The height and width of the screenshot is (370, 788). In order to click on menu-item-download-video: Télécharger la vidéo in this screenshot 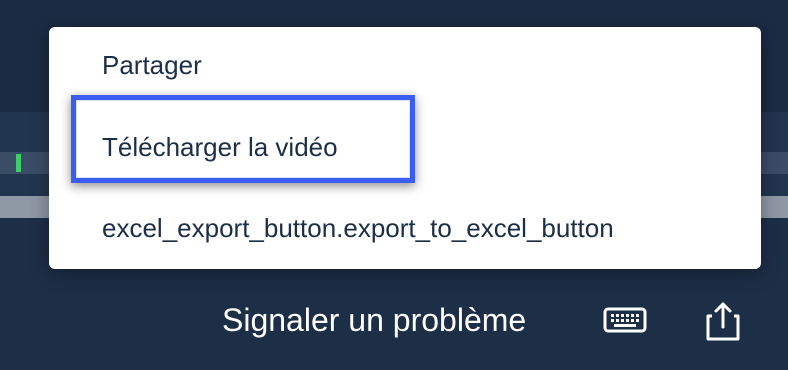, I will do `click(220, 147)`.